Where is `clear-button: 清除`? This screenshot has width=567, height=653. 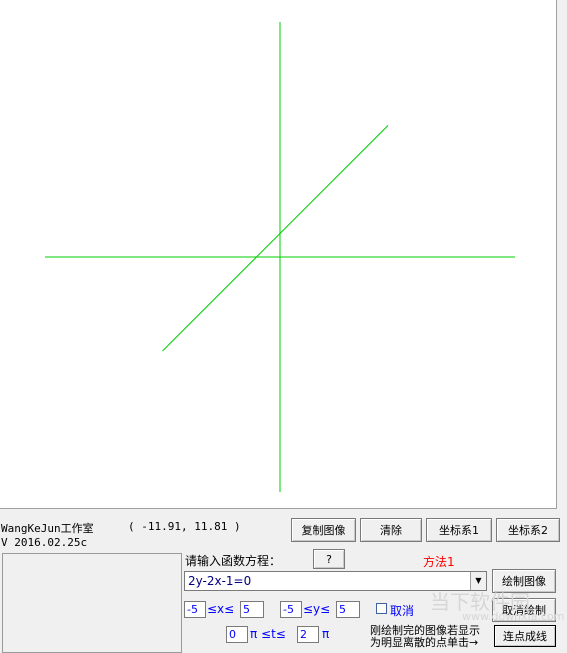 clear-button: 清除 is located at coordinates (391, 530).